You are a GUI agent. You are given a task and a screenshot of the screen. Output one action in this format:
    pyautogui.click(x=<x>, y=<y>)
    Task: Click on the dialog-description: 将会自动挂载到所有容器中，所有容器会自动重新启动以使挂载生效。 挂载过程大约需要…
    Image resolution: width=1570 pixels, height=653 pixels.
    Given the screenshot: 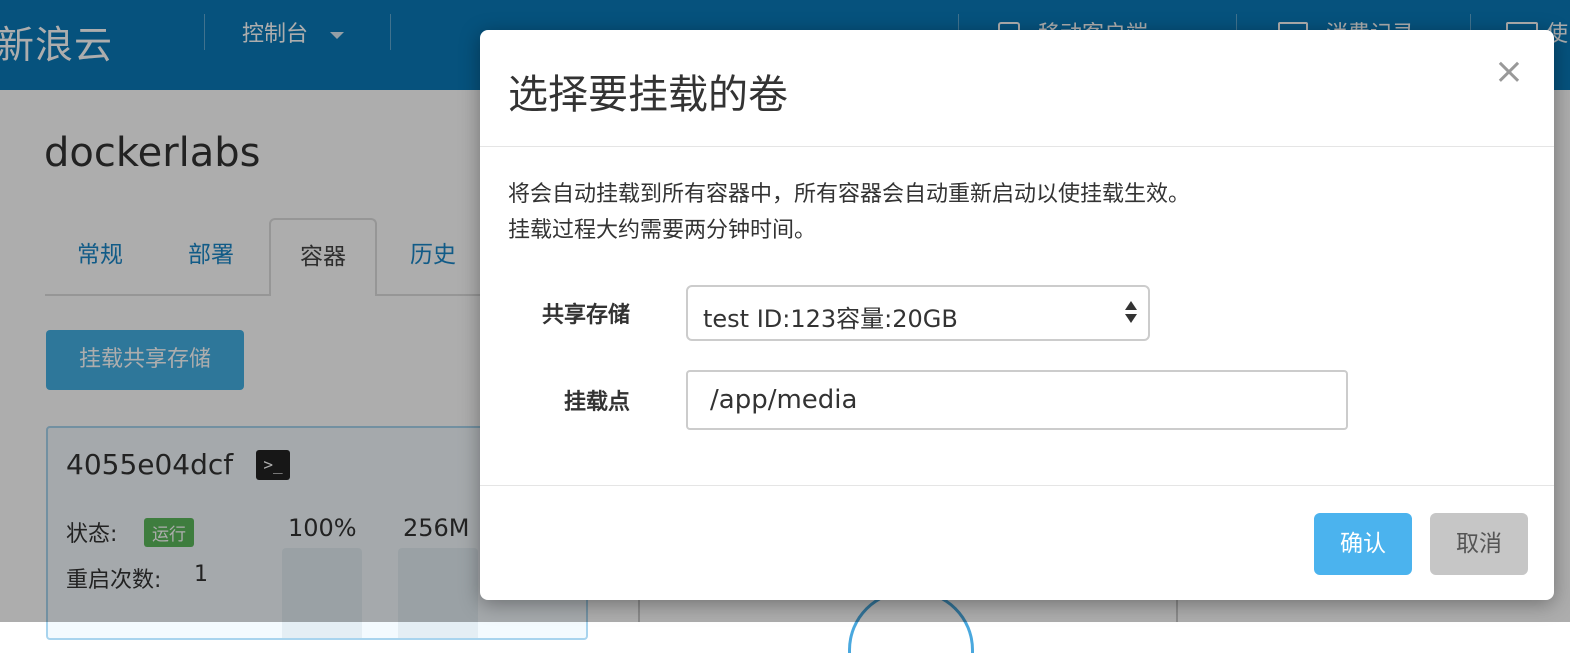 What is the action you would take?
    pyautogui.click(x=849, y=213)
    